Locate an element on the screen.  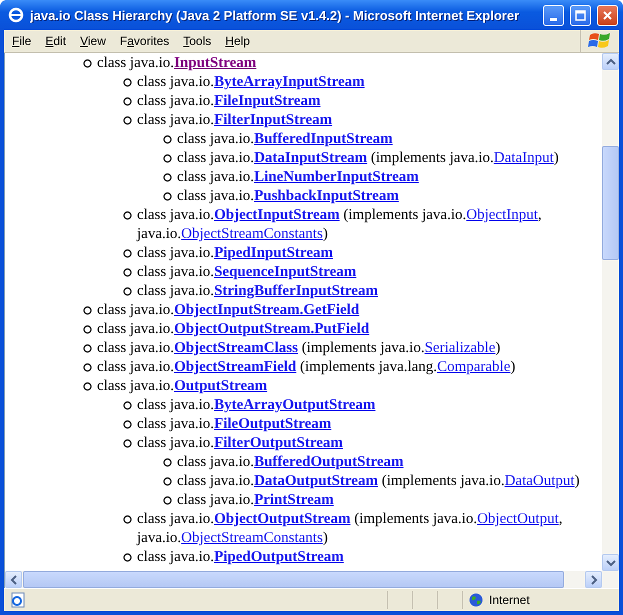
zone-label: Internet is located at coordinates (509, 600).